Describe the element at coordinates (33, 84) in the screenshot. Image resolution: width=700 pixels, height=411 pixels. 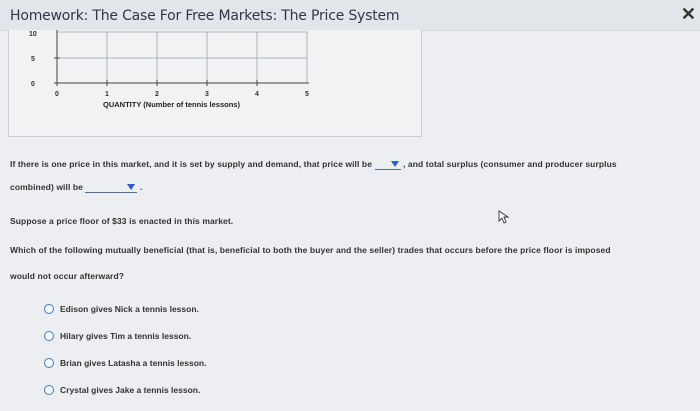
I see `y-tick-label: 0` at that location.